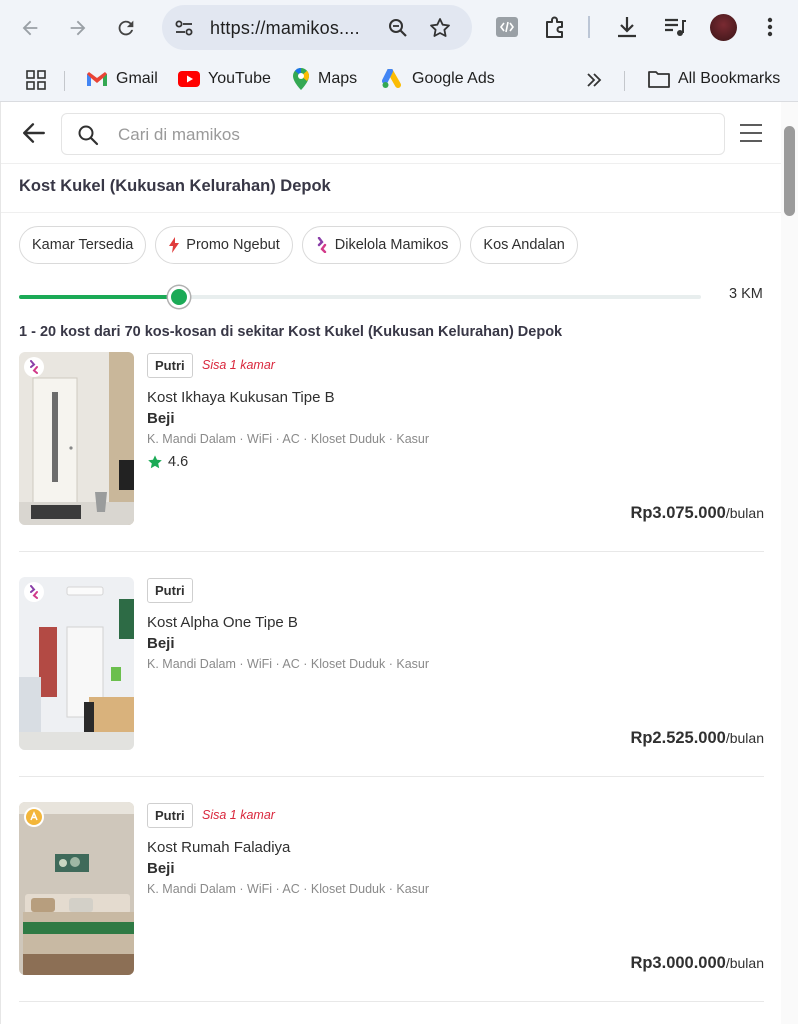 The width and height of the screenshot is (798, 1024). I want to click on search-placeholder: Cari di mamikos, so click(179, 134).